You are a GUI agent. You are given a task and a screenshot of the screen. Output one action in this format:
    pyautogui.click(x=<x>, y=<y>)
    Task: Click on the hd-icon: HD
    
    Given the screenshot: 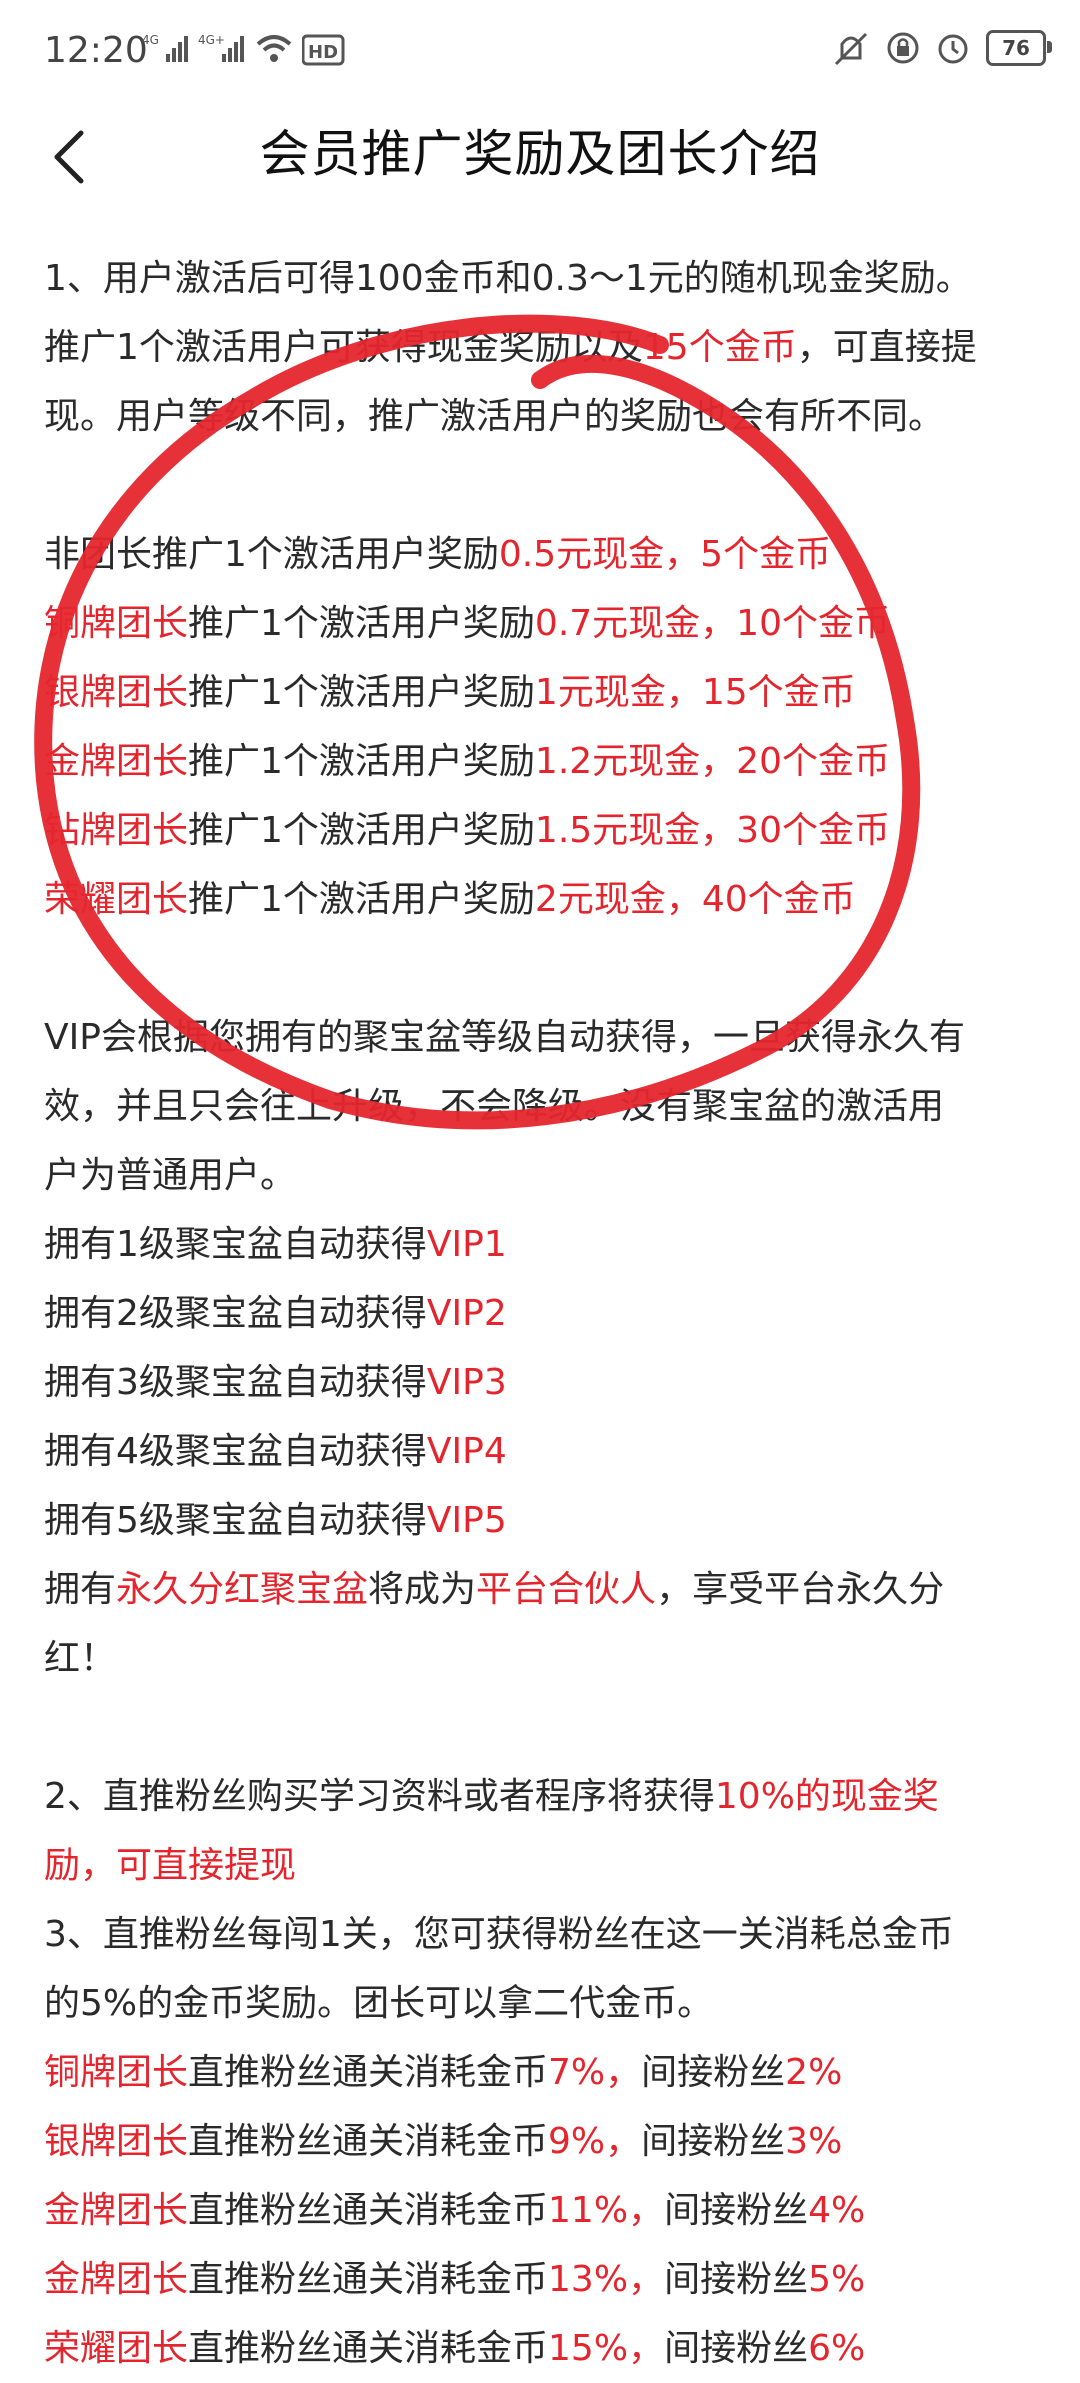 What is the action you would take?
    pyautogui.click(x=323, y=50)
    